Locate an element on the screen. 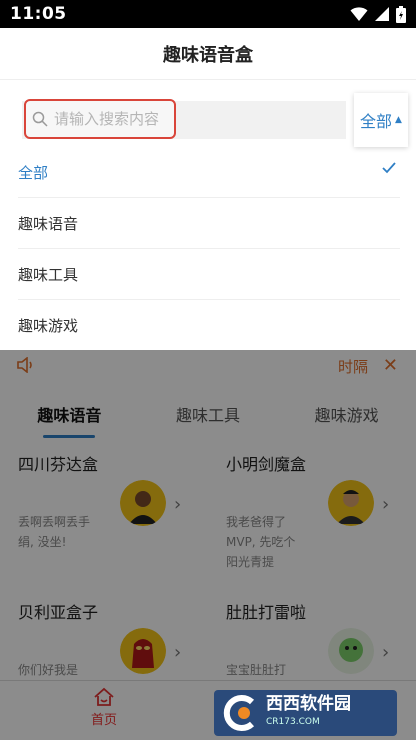 This screenshot has width=416, height=740. watermark-c-icon is located at coordinates (239, 713).